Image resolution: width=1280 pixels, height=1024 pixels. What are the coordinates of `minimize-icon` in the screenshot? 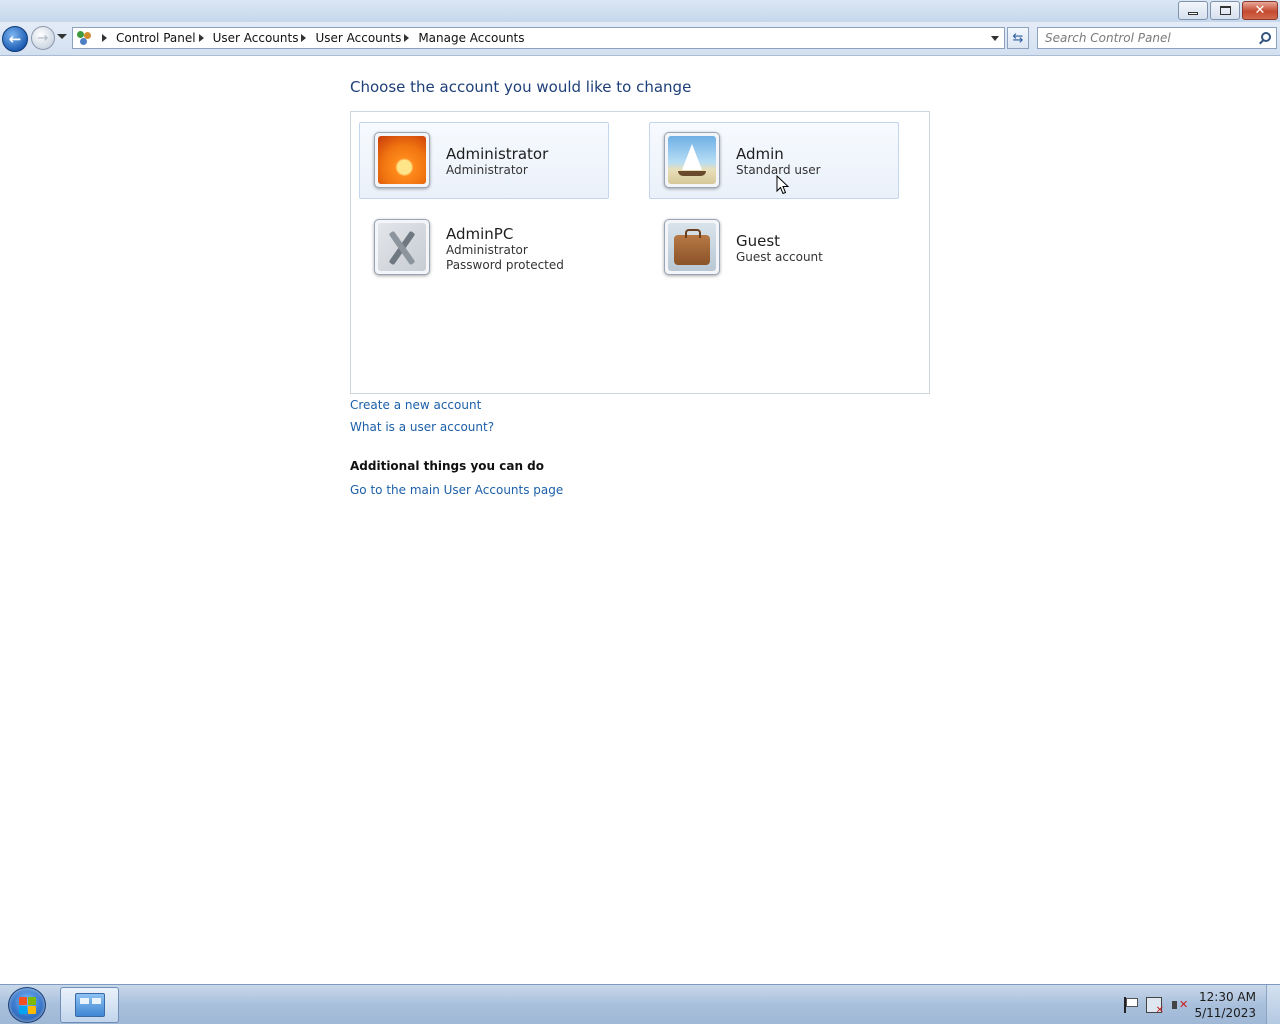 It's located at (1193, 13).